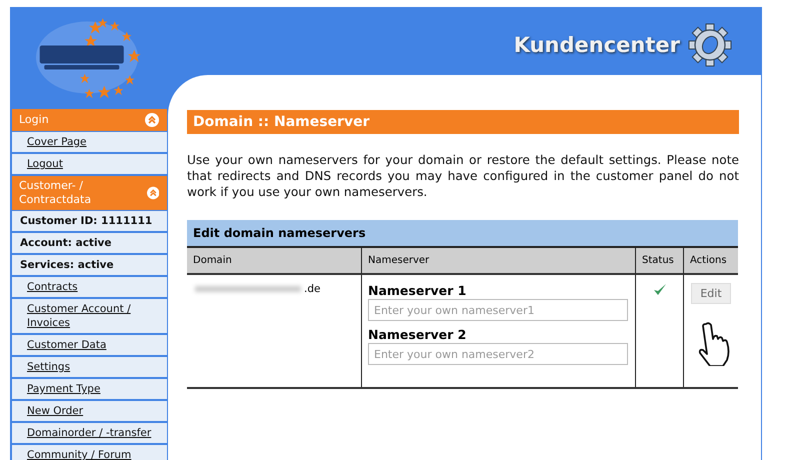 This screenshot has width=800, height=460. I want to click on column-header: Domain, so click(274, 261).